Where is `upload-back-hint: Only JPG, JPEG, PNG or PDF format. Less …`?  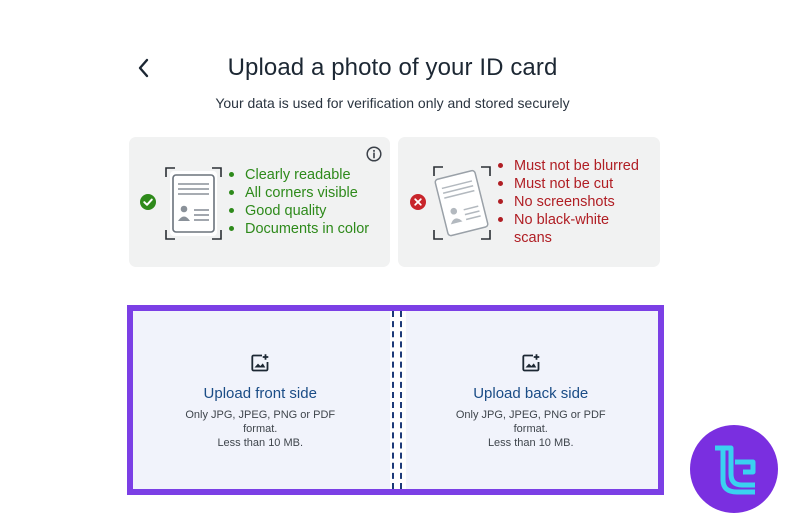 upload-back-hint: Only JPG, JPEG, PNG or PDF format. Less … is located at coordinates (531, 429).